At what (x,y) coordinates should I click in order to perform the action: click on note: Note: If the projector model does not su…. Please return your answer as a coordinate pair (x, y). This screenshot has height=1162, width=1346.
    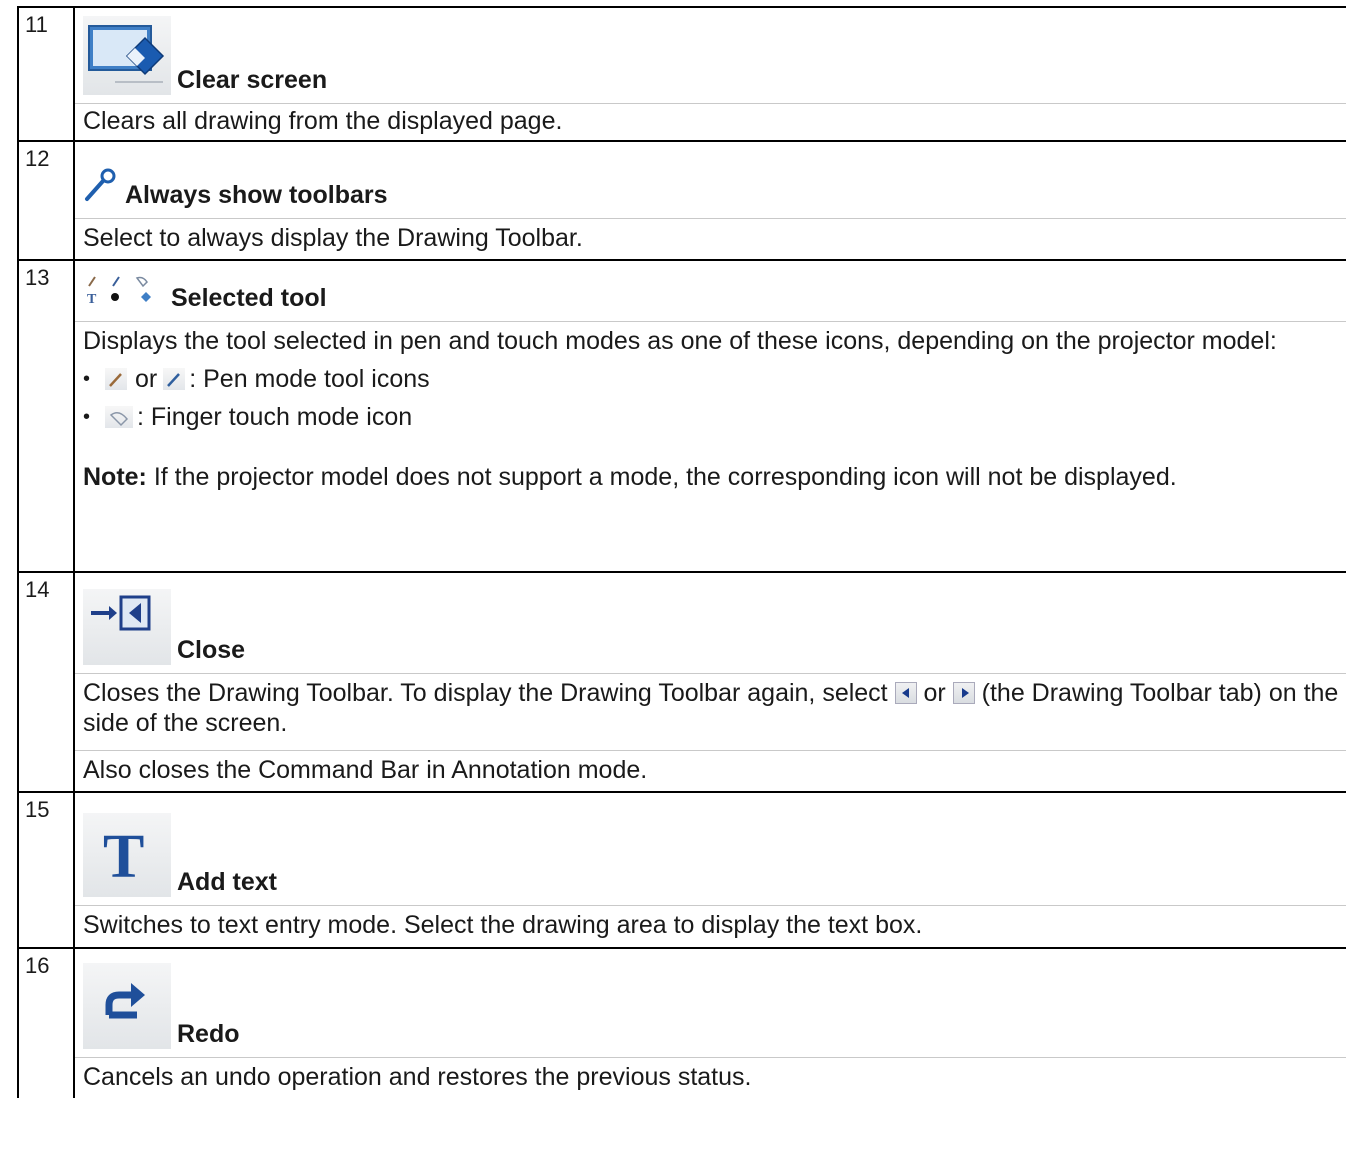
    Looking at the image, I should click on (630, 477).